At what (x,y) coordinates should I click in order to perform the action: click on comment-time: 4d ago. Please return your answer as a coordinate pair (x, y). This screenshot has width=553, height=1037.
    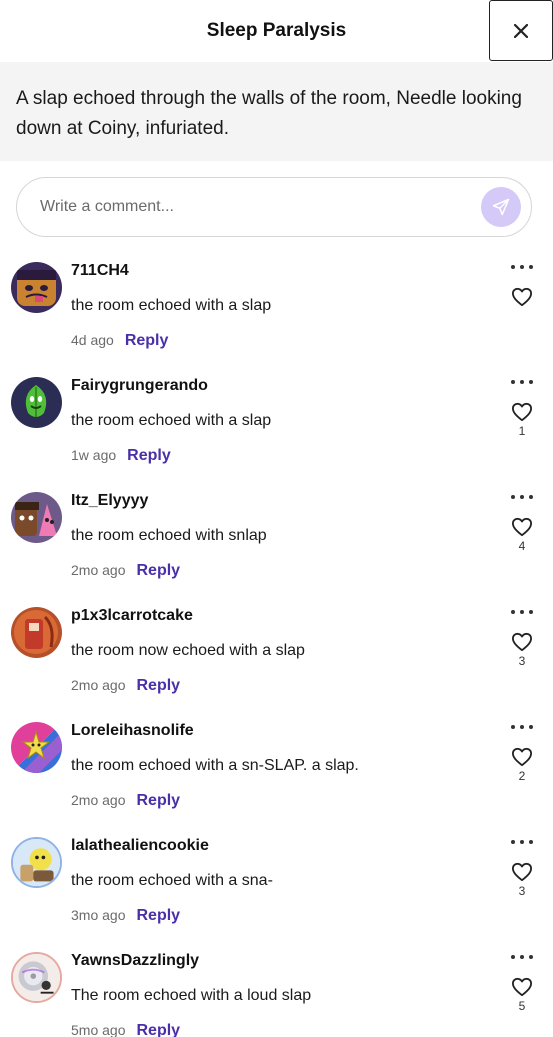
    Looking at the image, I should click on (92, 340).